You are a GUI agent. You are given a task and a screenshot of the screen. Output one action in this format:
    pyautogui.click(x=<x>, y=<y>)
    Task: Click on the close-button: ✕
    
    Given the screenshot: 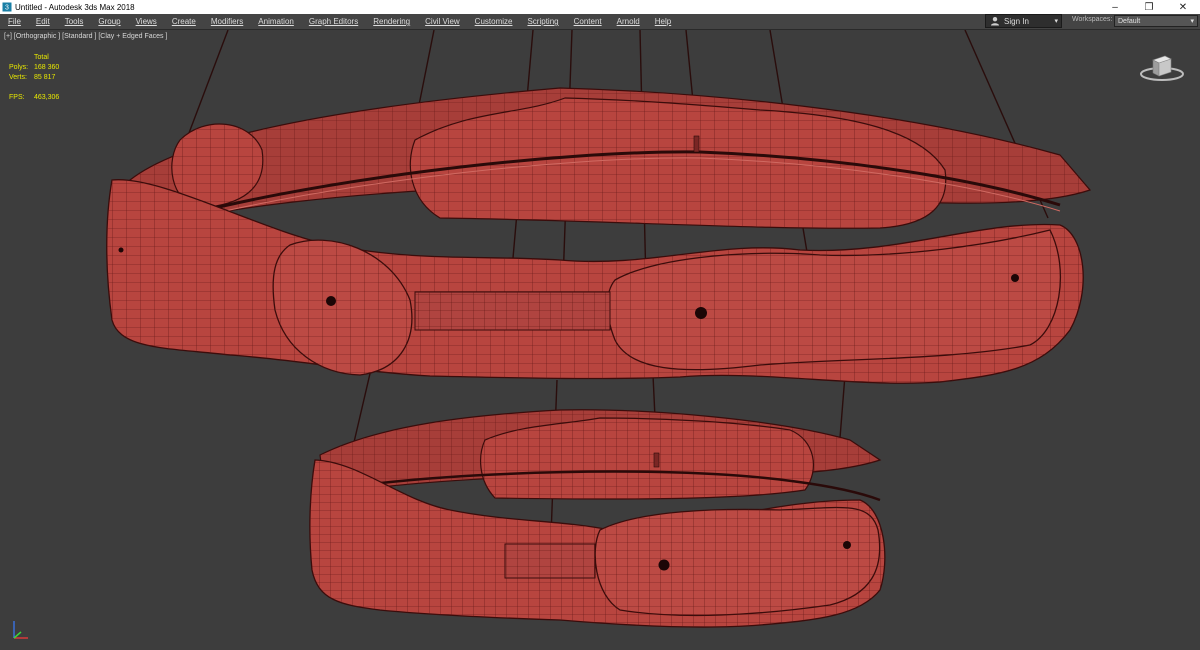 What is the action you would take?
    pyautogui.click(x=1183, y=7)
    